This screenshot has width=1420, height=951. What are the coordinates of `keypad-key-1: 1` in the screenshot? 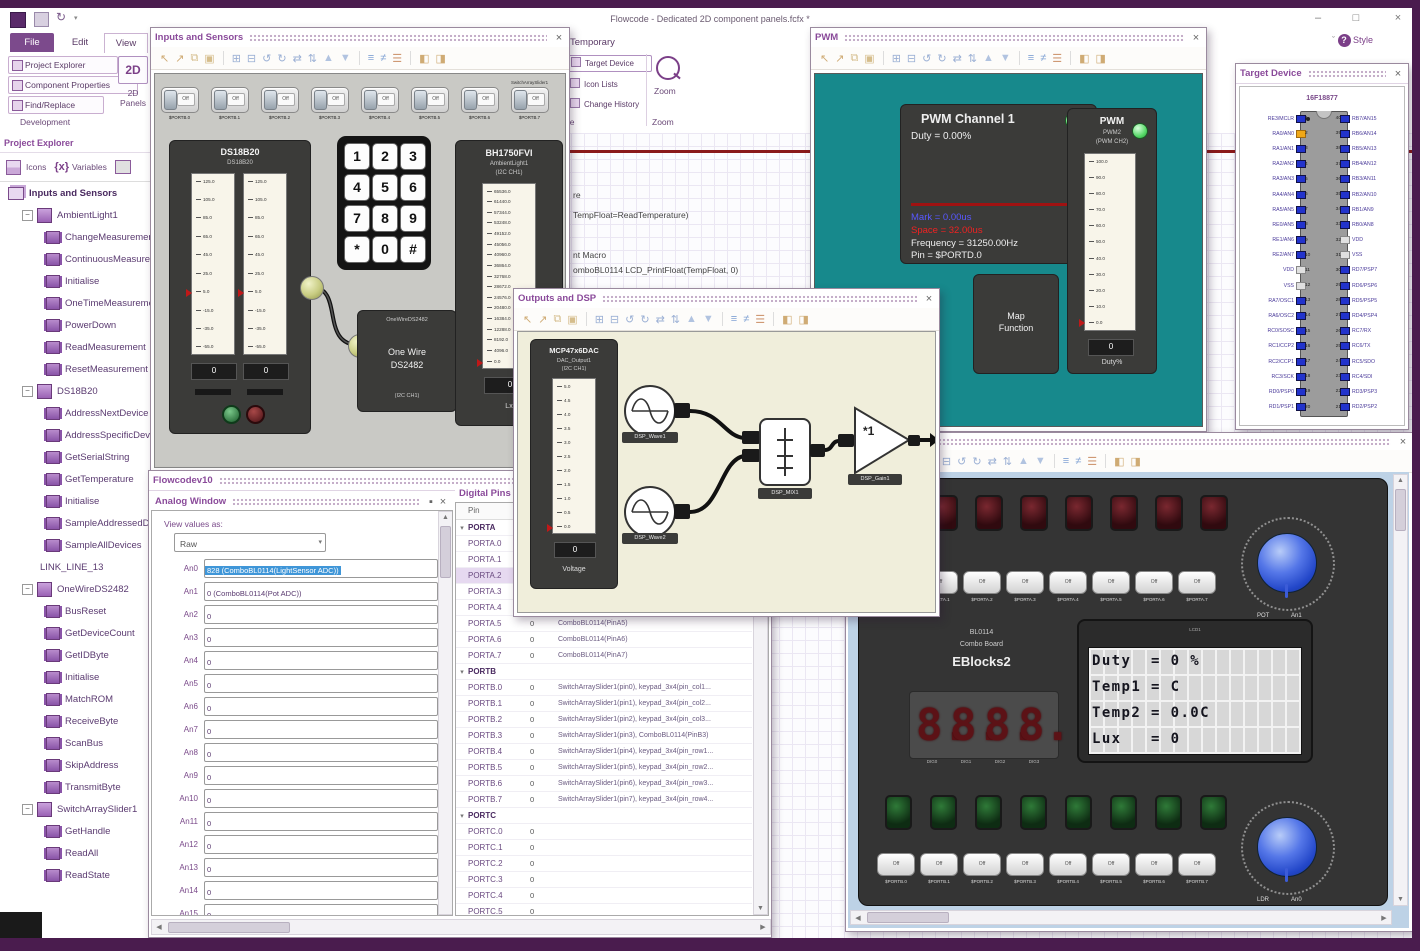 It's located at (357, 156).